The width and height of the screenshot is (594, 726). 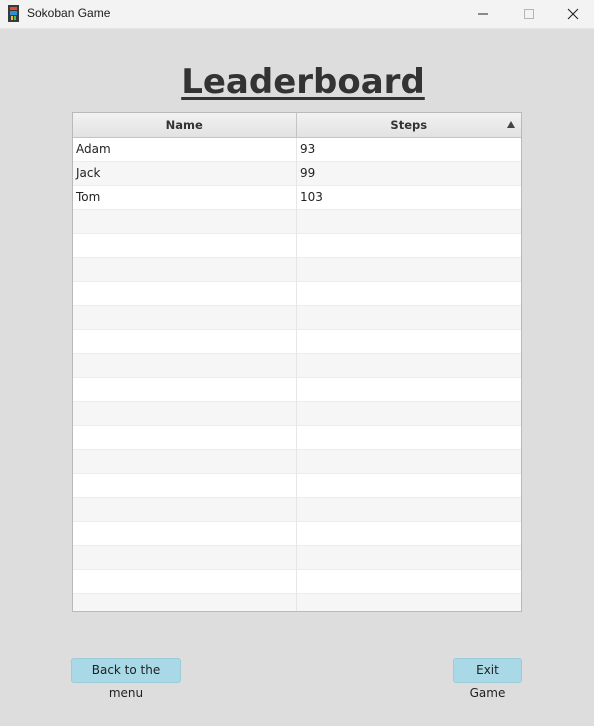 What do you see at coordinates (185, 174) in the screenshot?
I see `name-cell: Jack` at bounding box center [185, 174].